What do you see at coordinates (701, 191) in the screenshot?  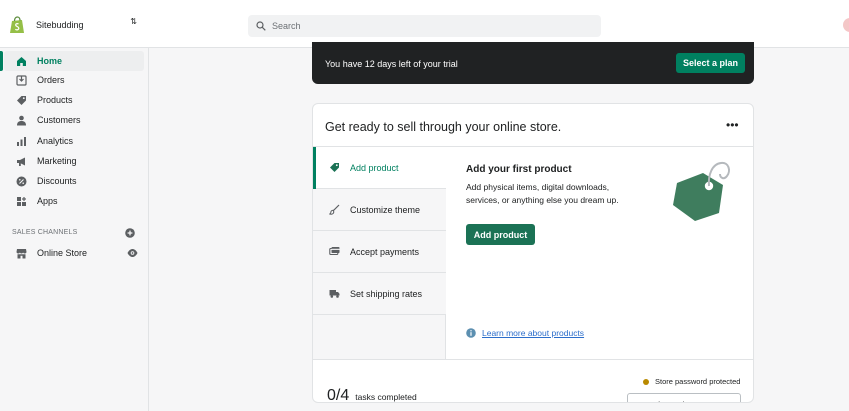 I see `product-tag-illustration` at bounding box center [701, 191].